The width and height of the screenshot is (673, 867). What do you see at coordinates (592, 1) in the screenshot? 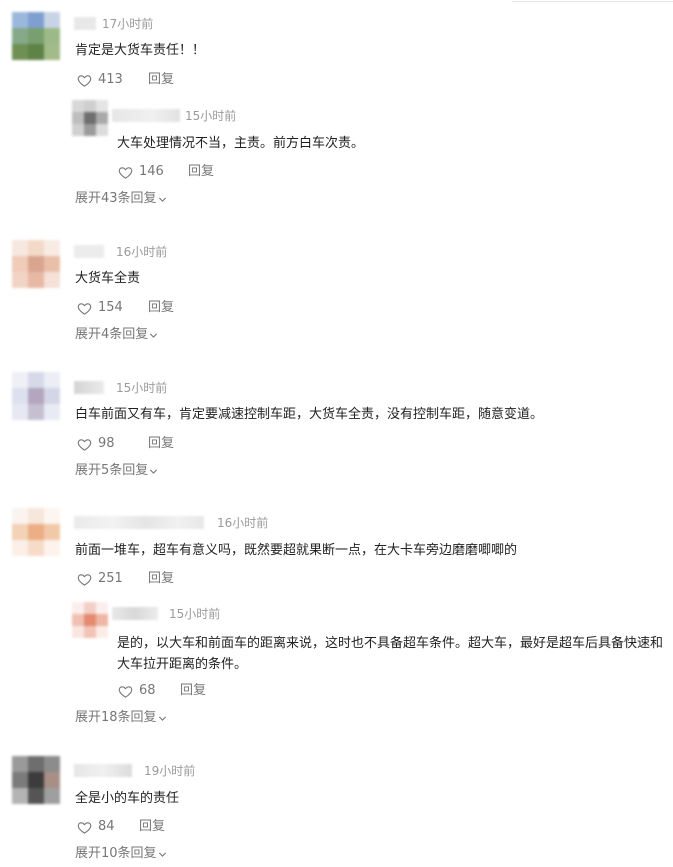
I see `top-divider` at bounding box center [592, 1].